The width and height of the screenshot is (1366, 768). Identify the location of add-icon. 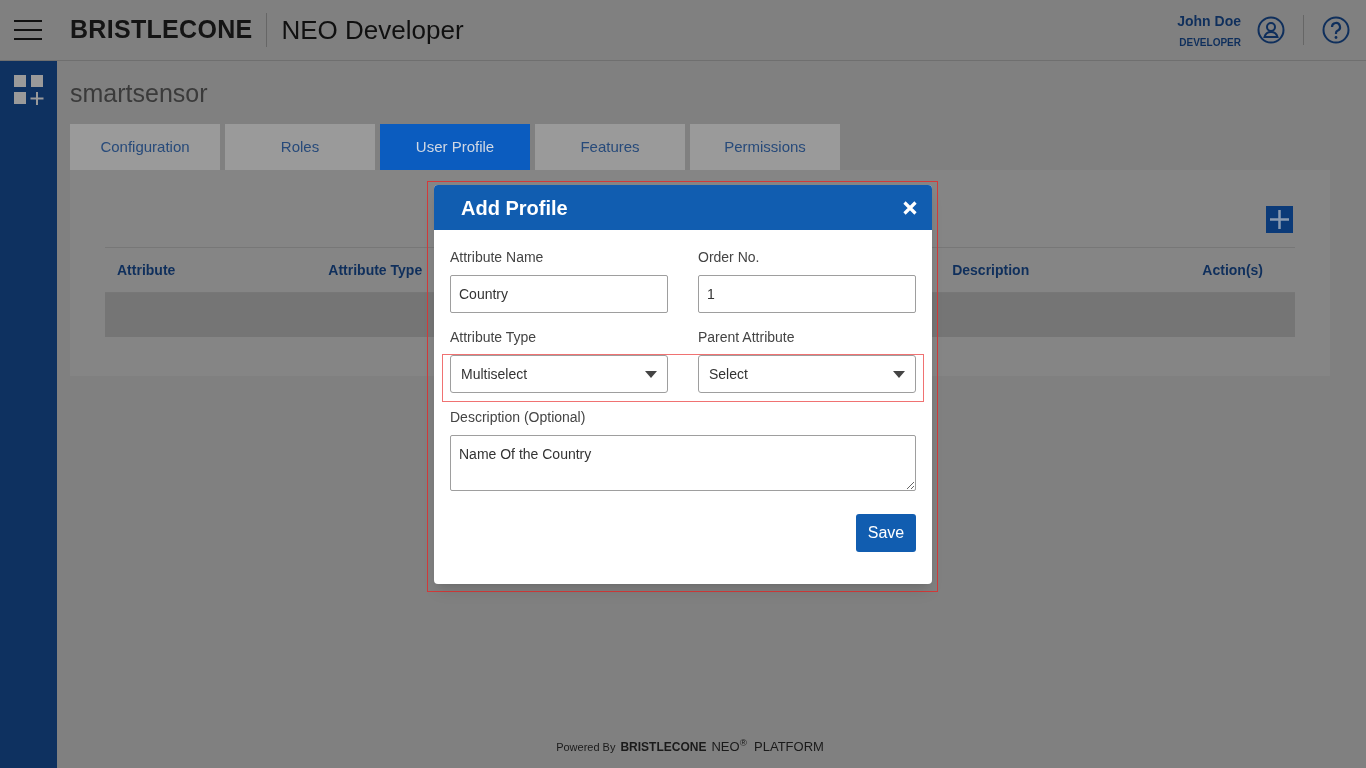
(1279, 219).